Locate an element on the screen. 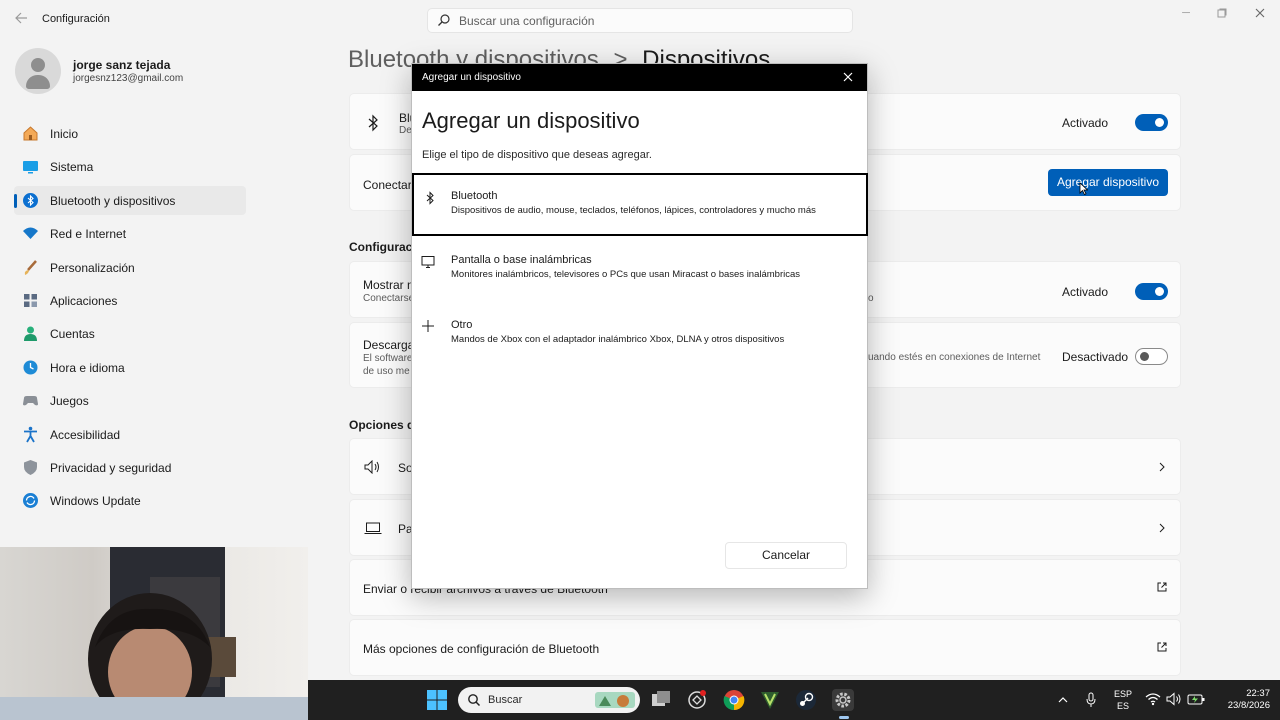 This screenshot has height=720, width=1280. avatar is located at coordinates (38, 71).